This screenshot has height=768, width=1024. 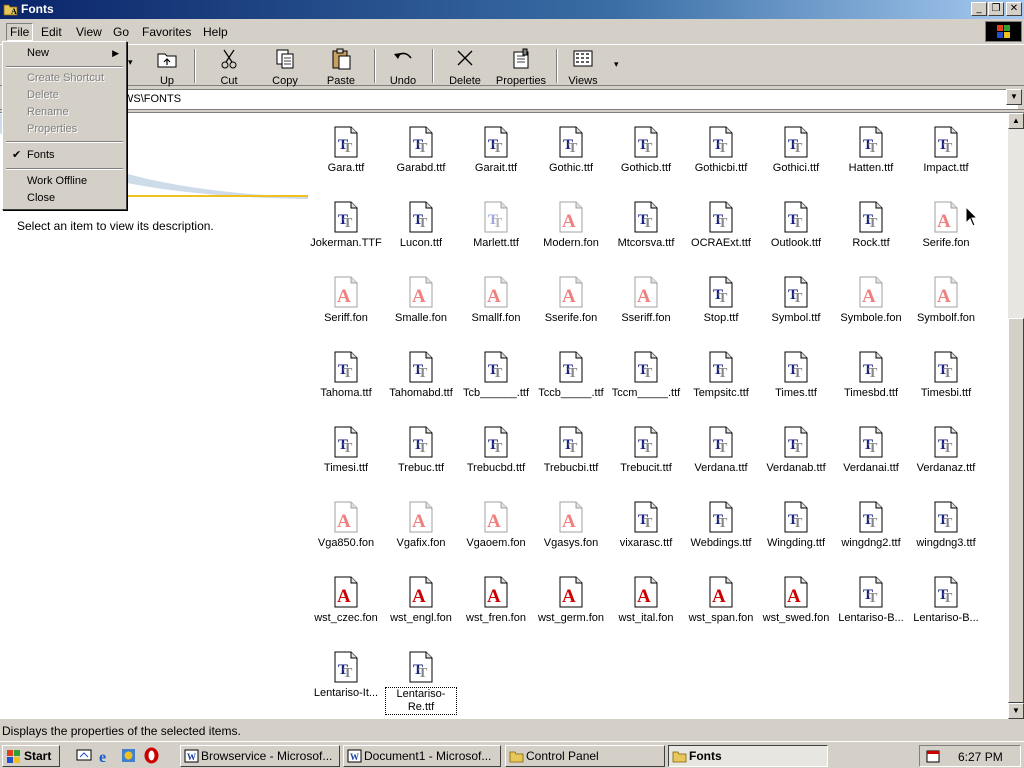 I want to click on address-dropdown-button: ▼, so click(x=1014, y=97).